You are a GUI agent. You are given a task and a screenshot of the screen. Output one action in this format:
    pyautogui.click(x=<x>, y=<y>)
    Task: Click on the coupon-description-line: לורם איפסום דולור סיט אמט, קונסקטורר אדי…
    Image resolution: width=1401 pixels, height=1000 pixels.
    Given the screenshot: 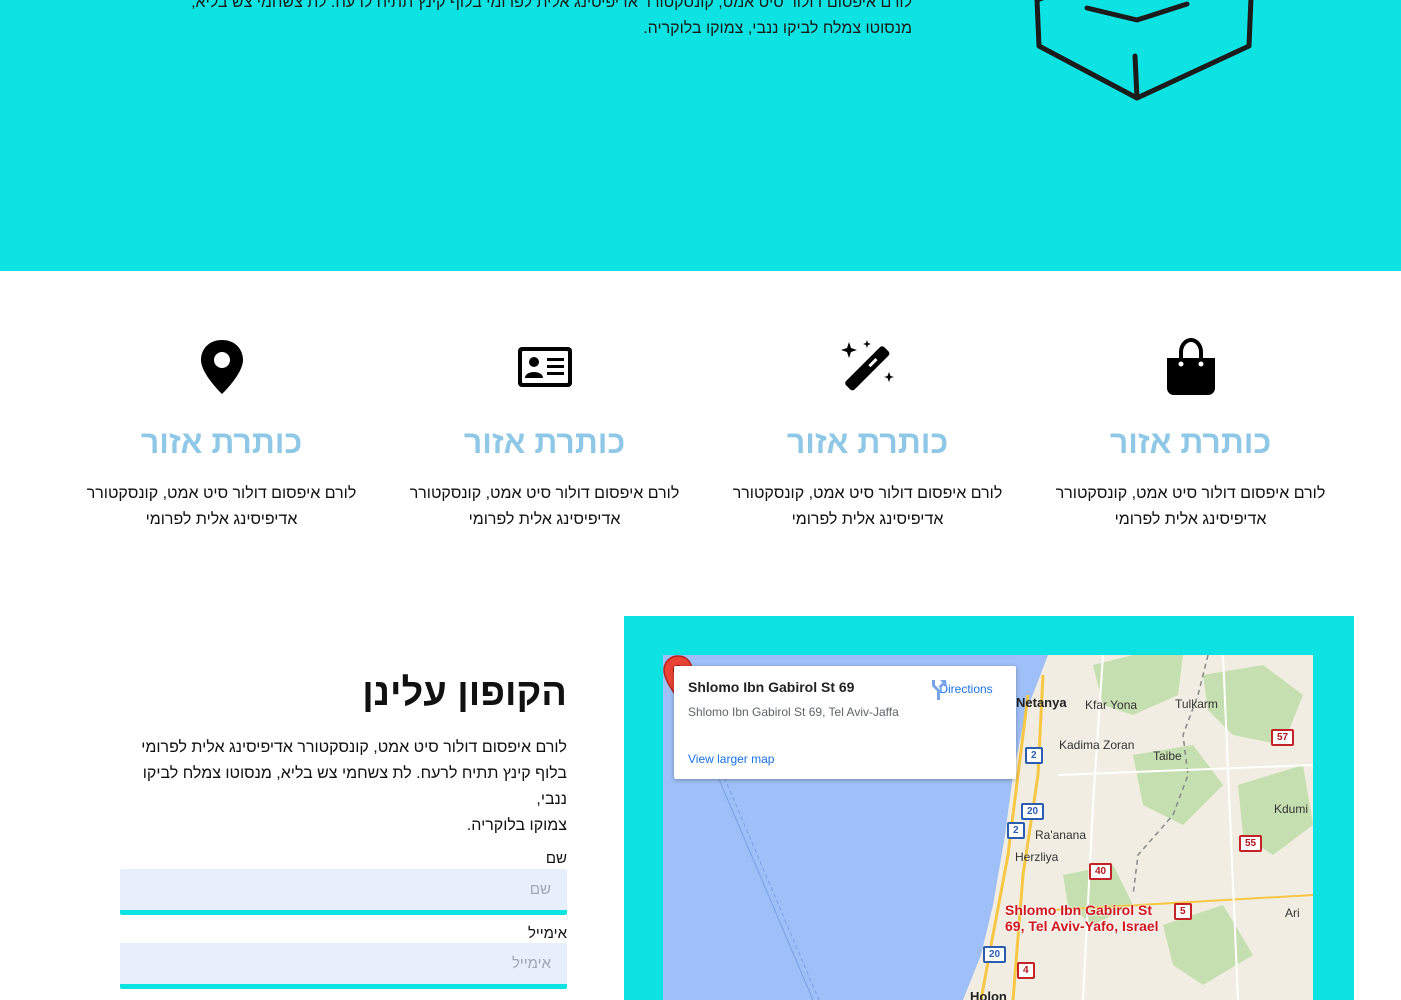 What is the action you would take?
    pyautogui.click(x=354, y=747)
    